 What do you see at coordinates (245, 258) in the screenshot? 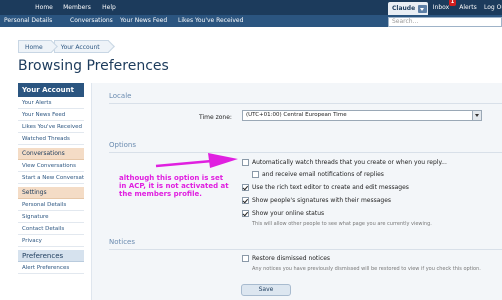
I see `restore-notices-checkbox` at bounding box center [245, 258].